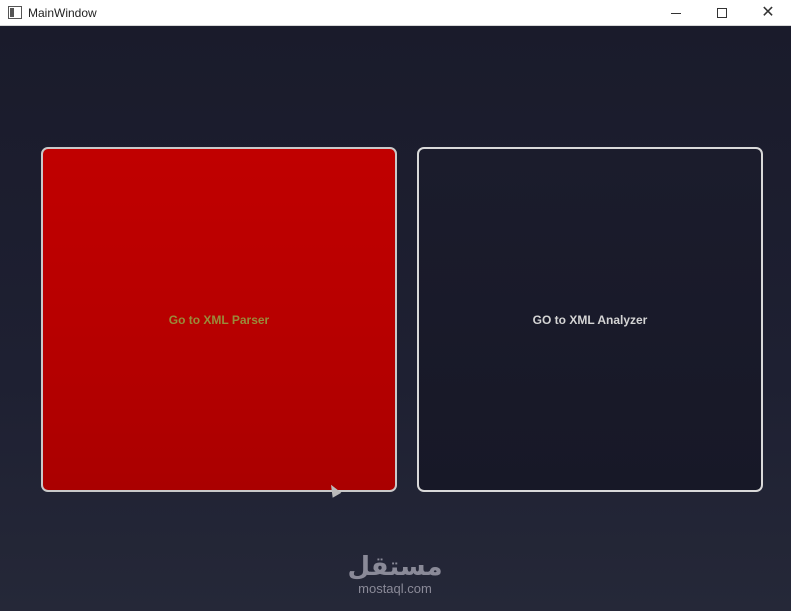  I want to click on watermark: مستقل mostaql.com, so click(395, 574).